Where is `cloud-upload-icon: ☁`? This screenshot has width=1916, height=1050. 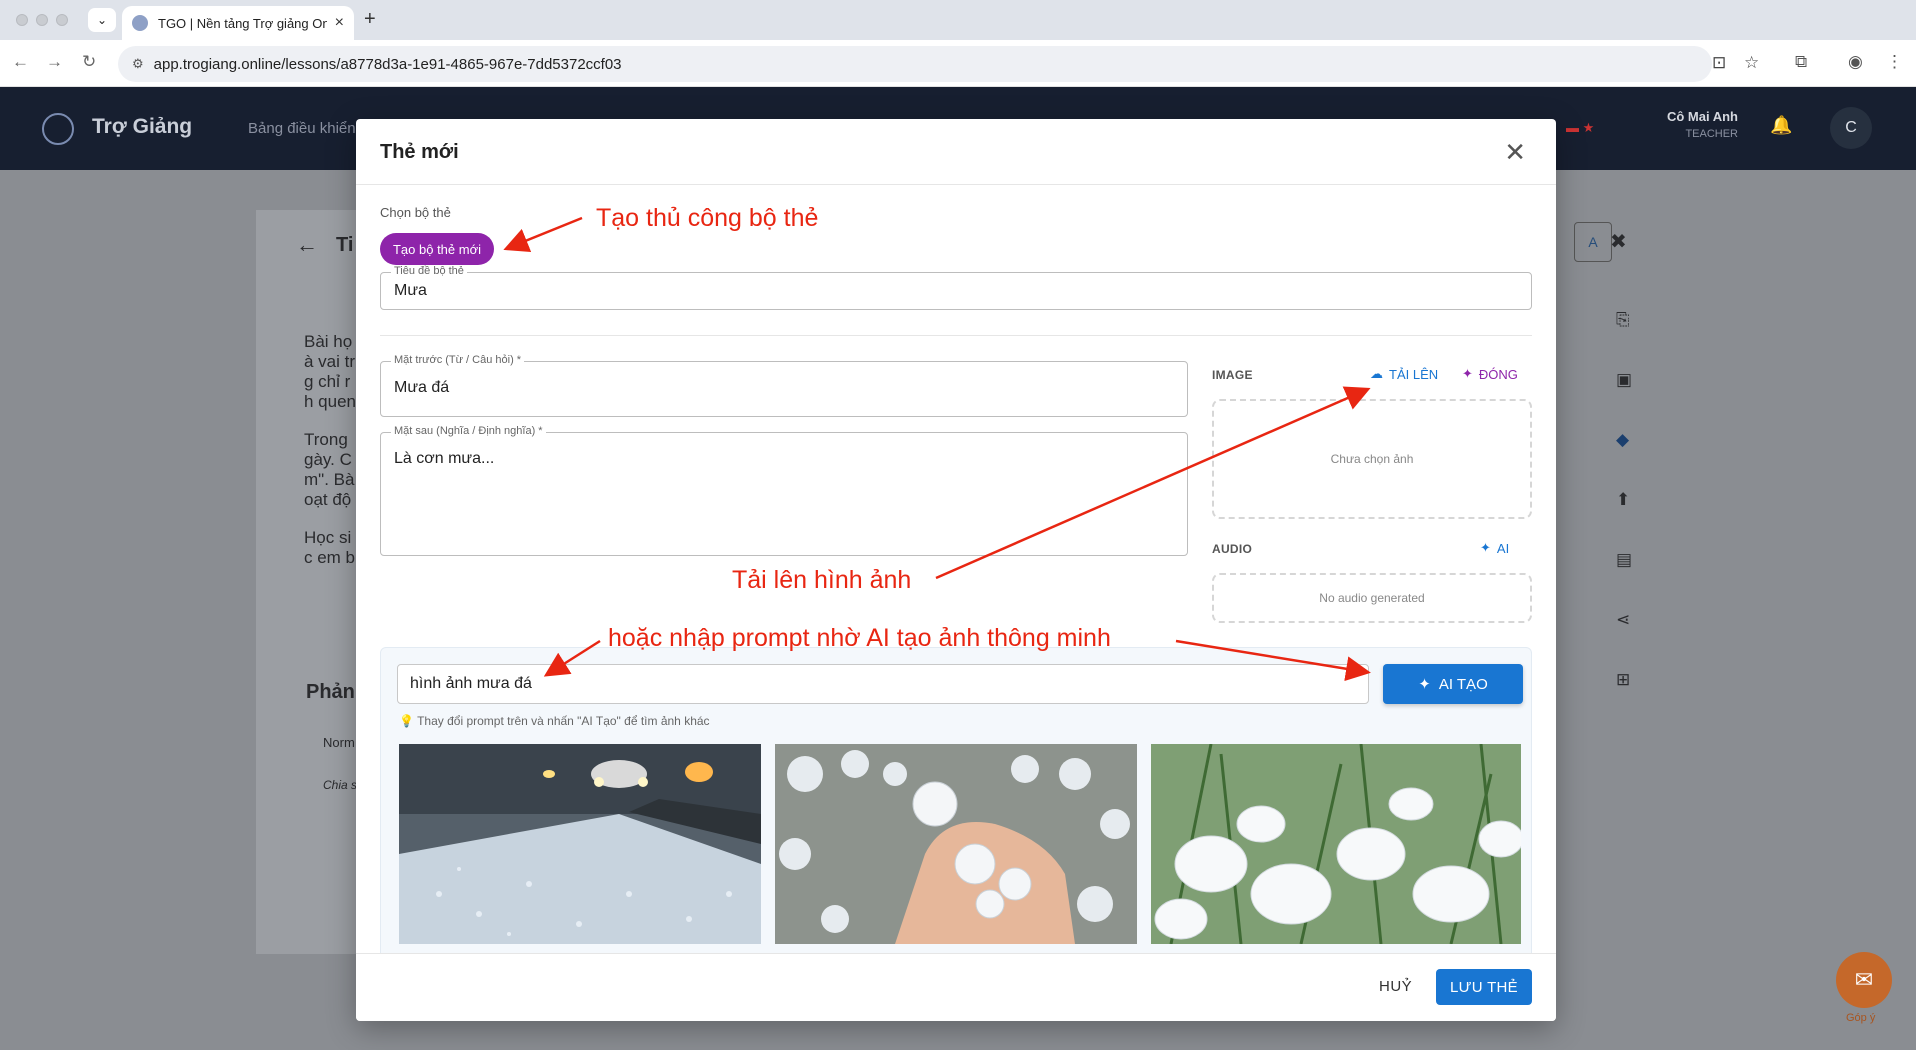
cloud-upload-icon: ☁ is located at coordinates (1376, 373).